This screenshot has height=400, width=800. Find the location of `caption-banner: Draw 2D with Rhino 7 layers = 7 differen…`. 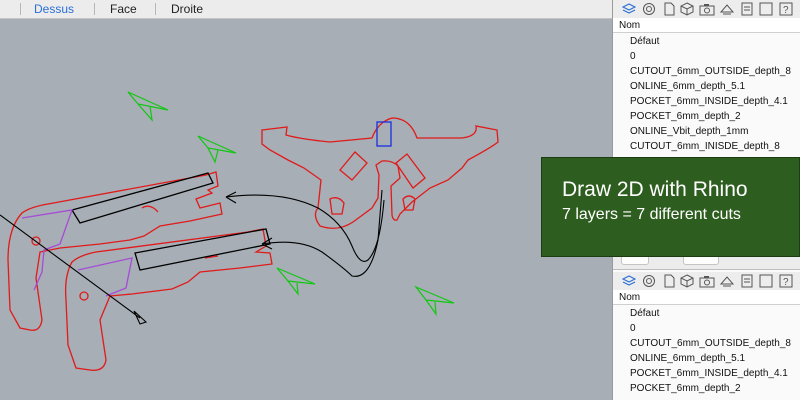

caption-banner: Draw 2D with Rhino 7 layers = 7 differen… is located at coordinates (670, 207).